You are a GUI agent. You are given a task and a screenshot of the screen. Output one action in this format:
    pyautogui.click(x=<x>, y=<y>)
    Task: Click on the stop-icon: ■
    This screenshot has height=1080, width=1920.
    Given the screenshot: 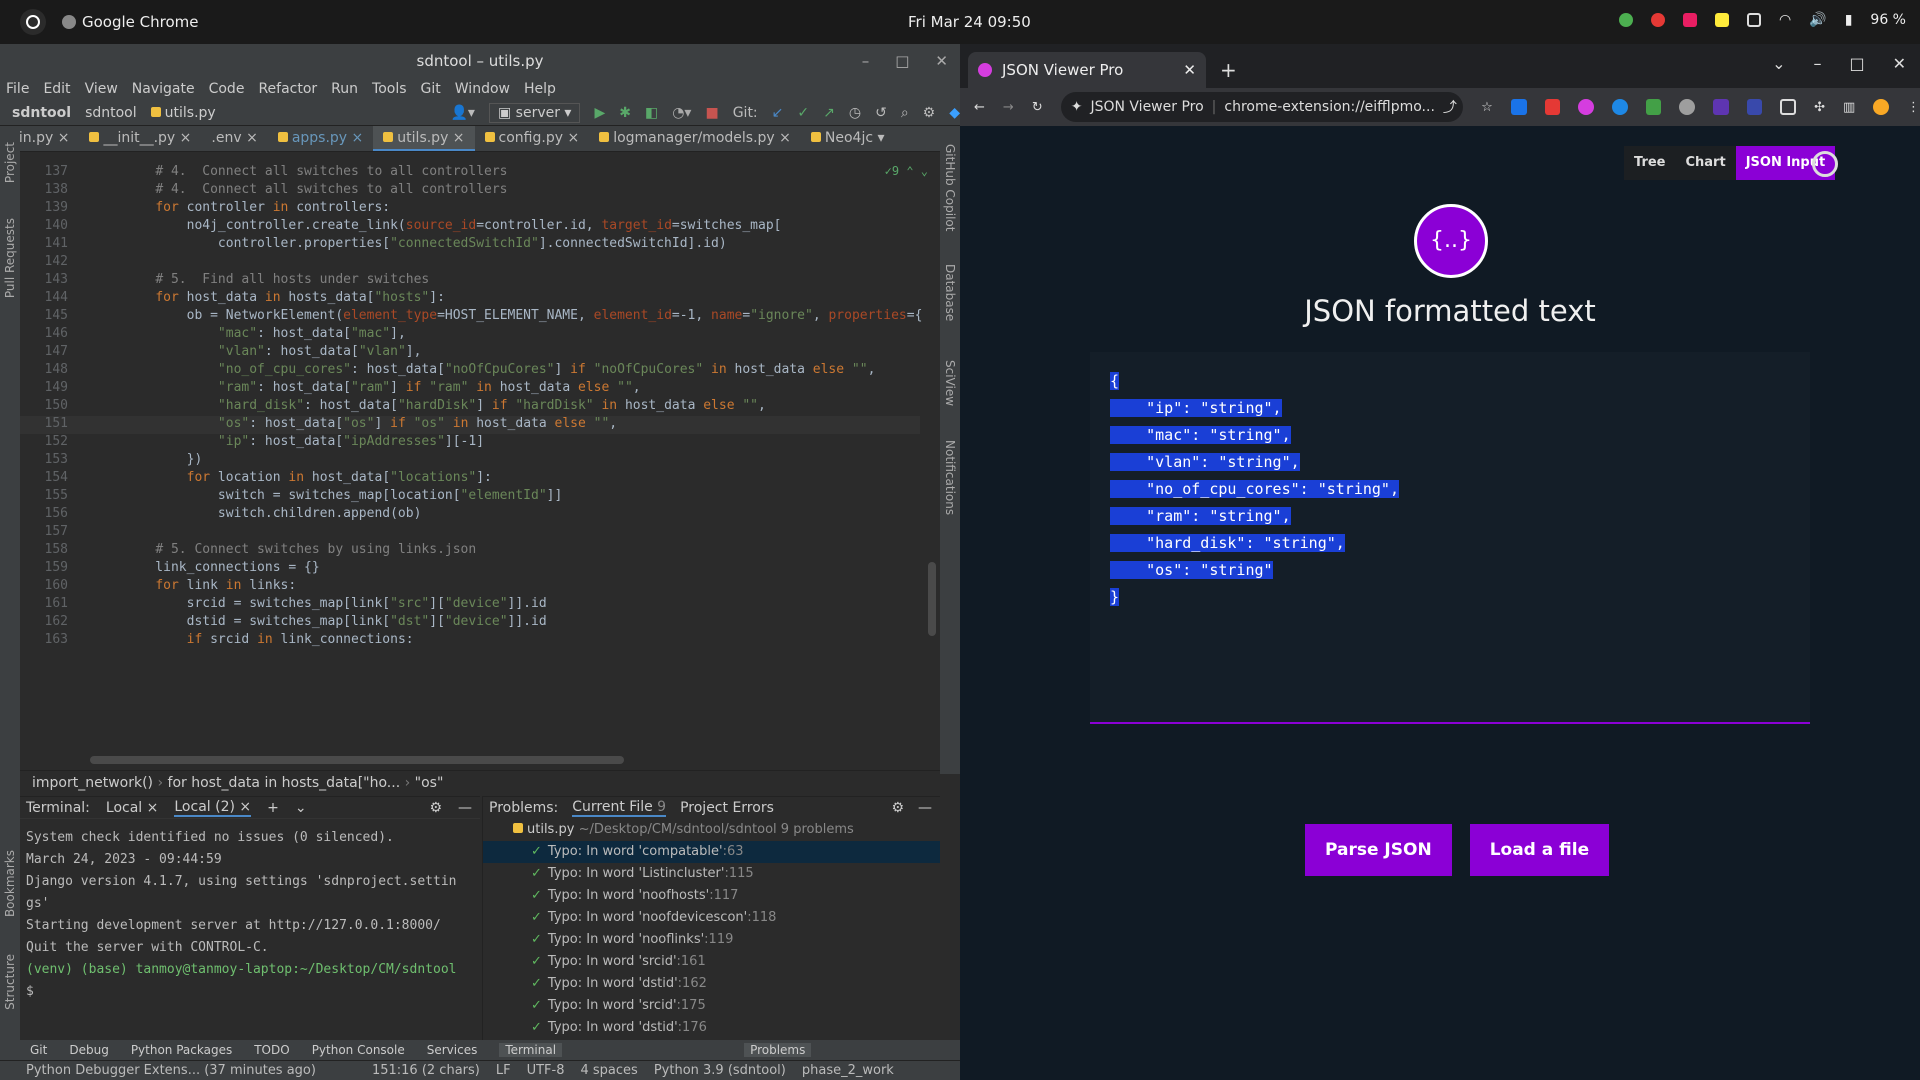 What is the action you would take?
    pyautogui.click(x=711, y=113)
    